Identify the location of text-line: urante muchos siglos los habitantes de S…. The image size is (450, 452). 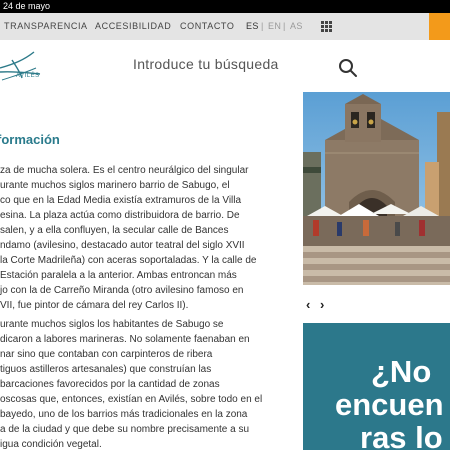
(112, 324).